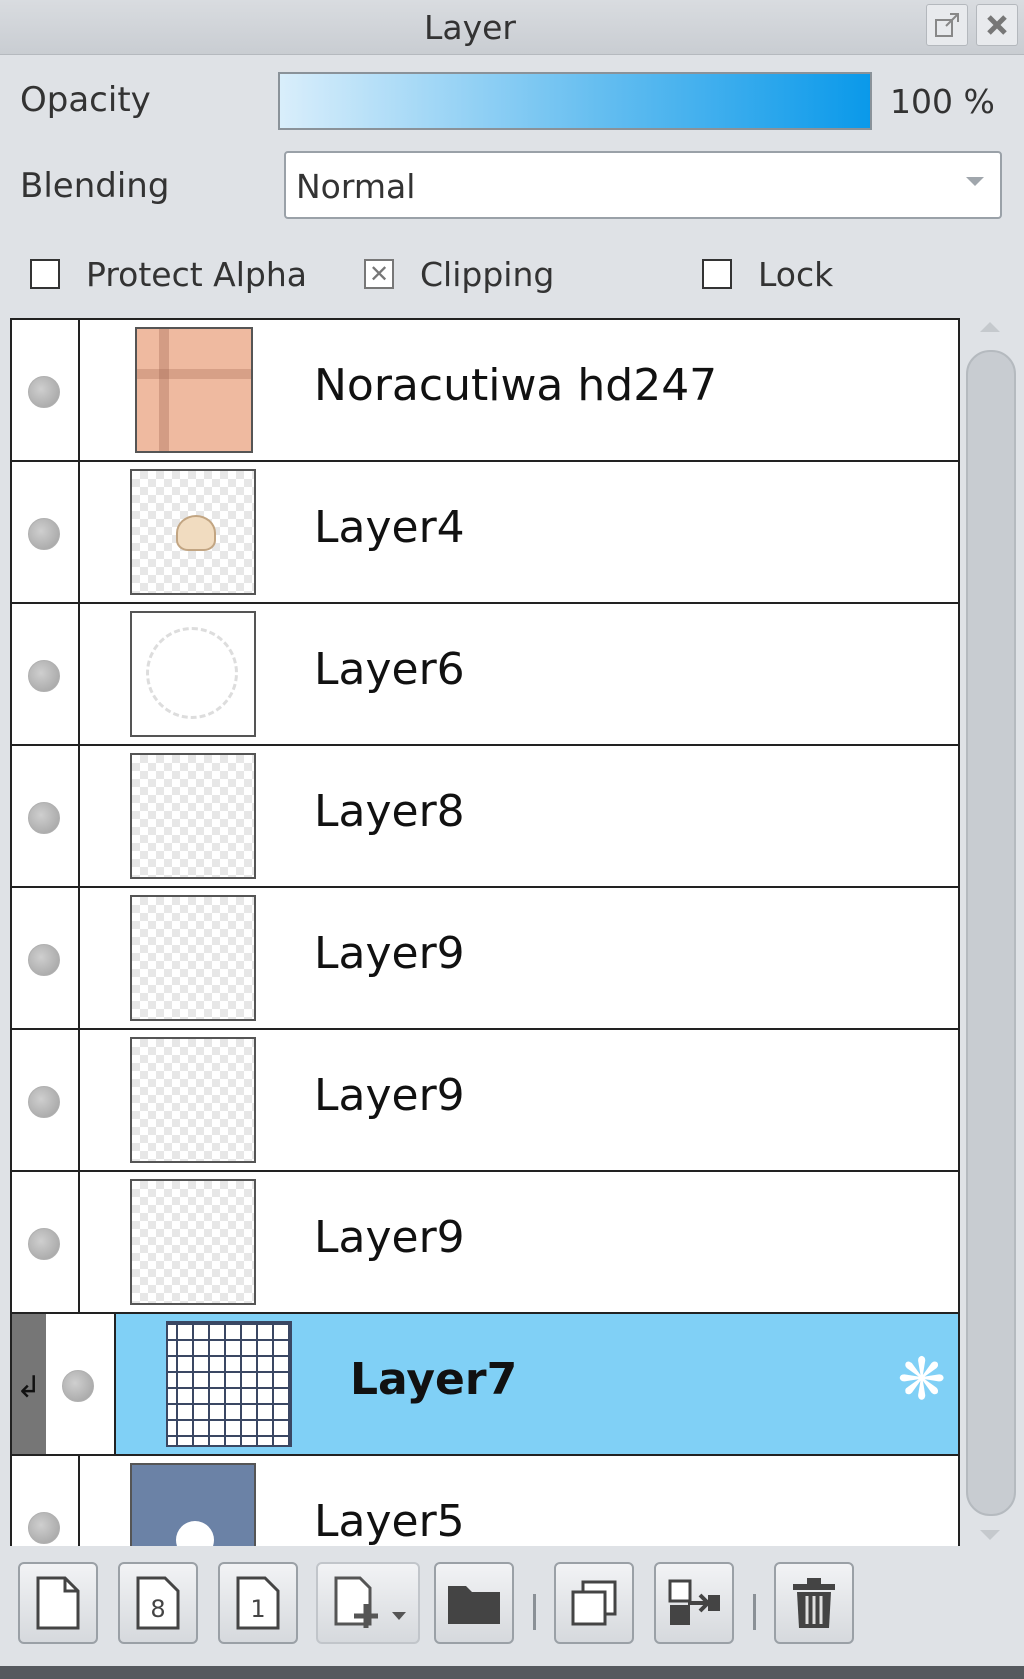 This screenshot has width=1024, height=1679. I want to click on protect-alpha-checkbox, so click(45, 274).